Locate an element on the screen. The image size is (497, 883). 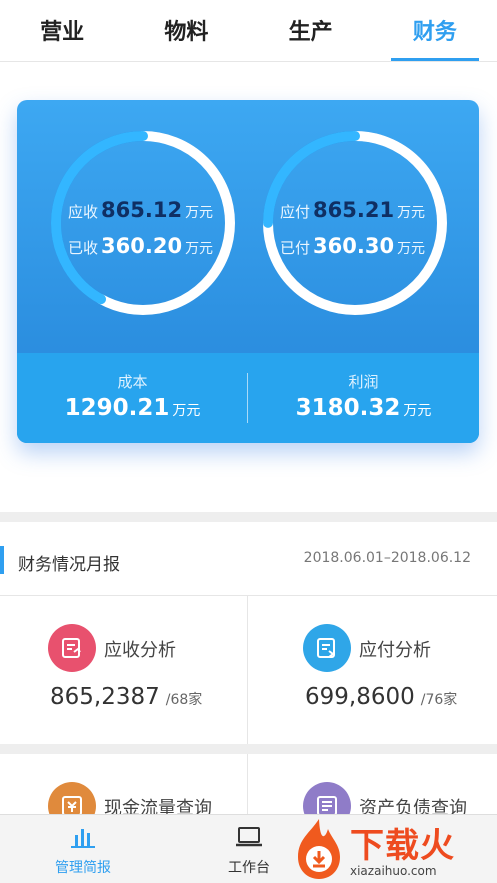
payable-due-value: 865.21 is located at coordinates (354, 210).